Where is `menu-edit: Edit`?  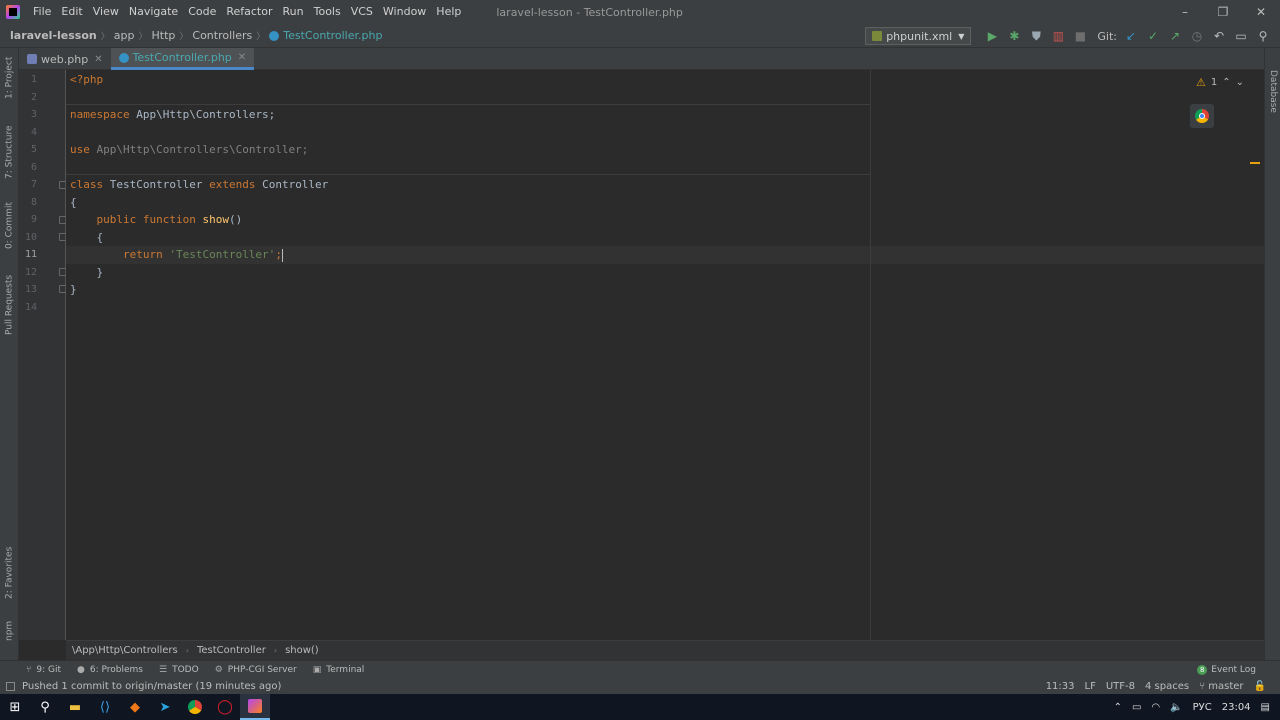
menu-edit: Edit is located at coordinates (71, 12).